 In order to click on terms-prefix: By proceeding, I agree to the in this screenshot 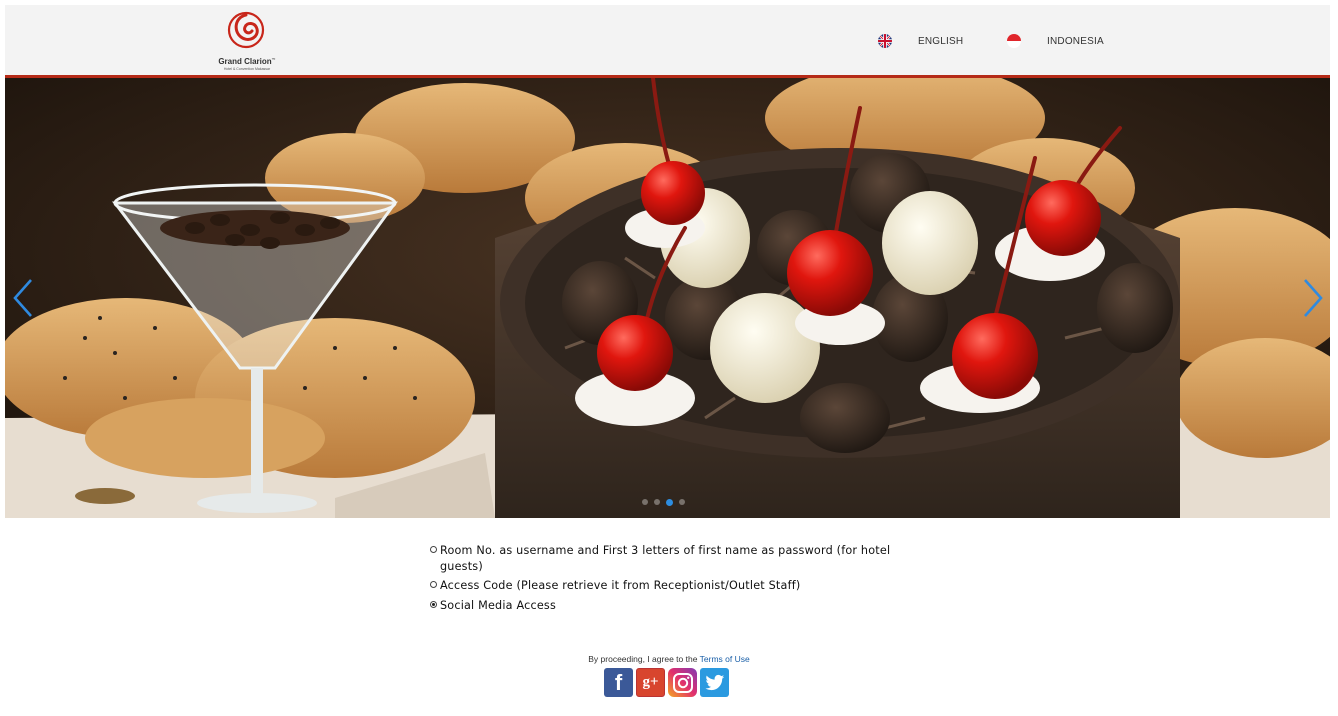, I will do `click(644, 659)`.